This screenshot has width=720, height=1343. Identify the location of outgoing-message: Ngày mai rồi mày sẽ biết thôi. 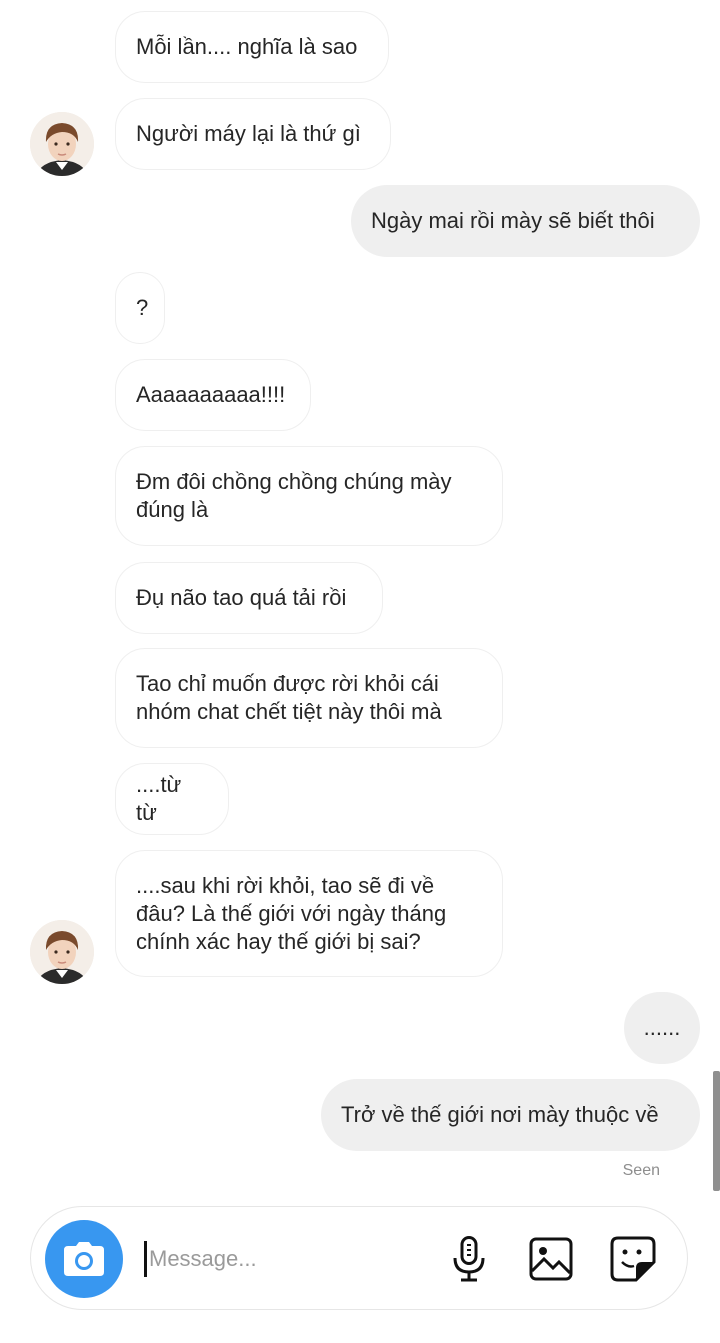
(525, 221).